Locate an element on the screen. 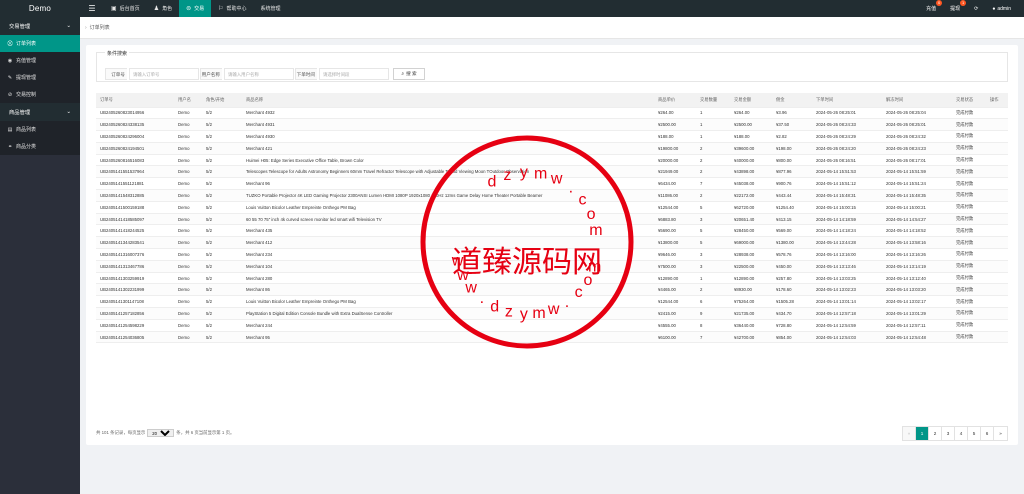 The width and height of the screenshot is (1024, 494). per-page-select: 20 is located at coordinates (161, 433).